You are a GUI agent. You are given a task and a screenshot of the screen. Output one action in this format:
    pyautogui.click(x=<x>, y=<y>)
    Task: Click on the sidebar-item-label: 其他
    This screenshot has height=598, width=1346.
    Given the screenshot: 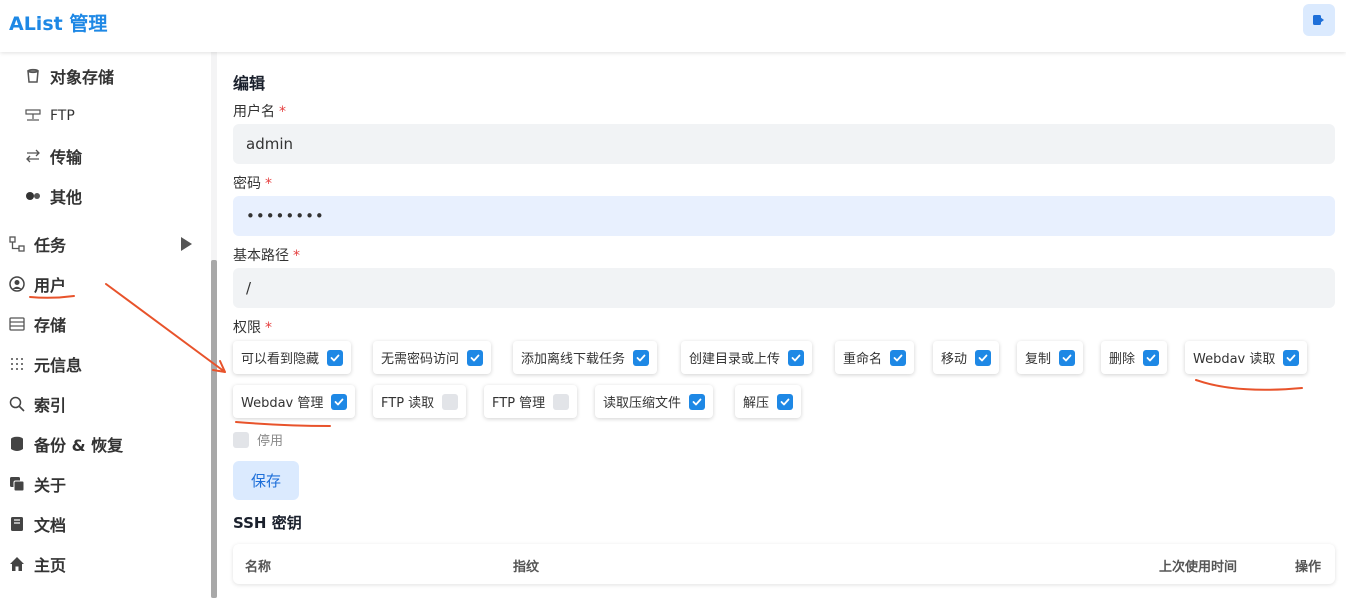 What is the action you would take?
    pyautogui.click(x=66, y=197)
    